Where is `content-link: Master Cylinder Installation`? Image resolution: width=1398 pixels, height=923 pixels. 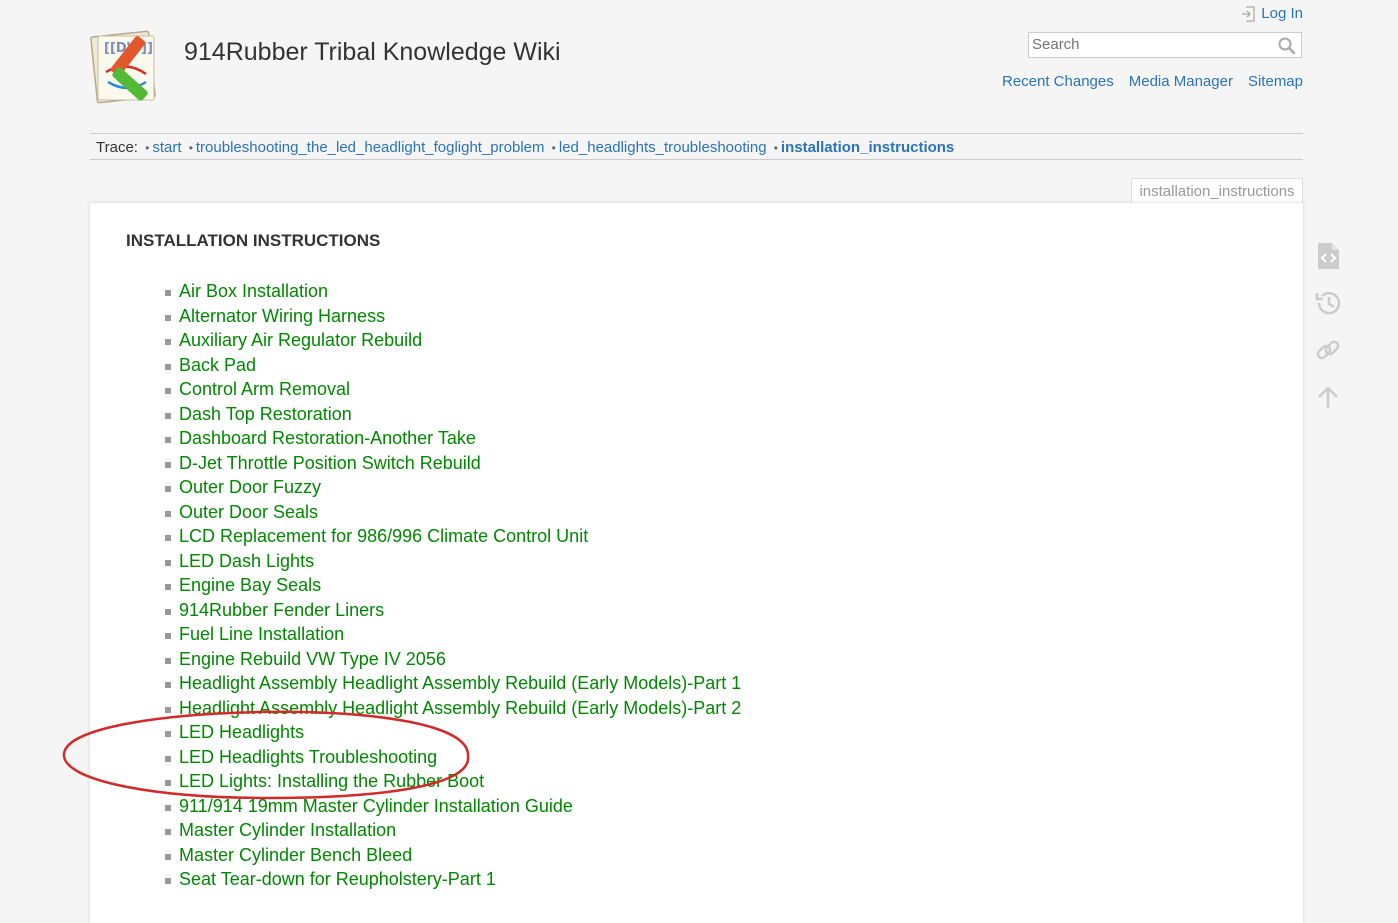 content-link: Master Cylinder Installation is located at coordinates (287, 830).